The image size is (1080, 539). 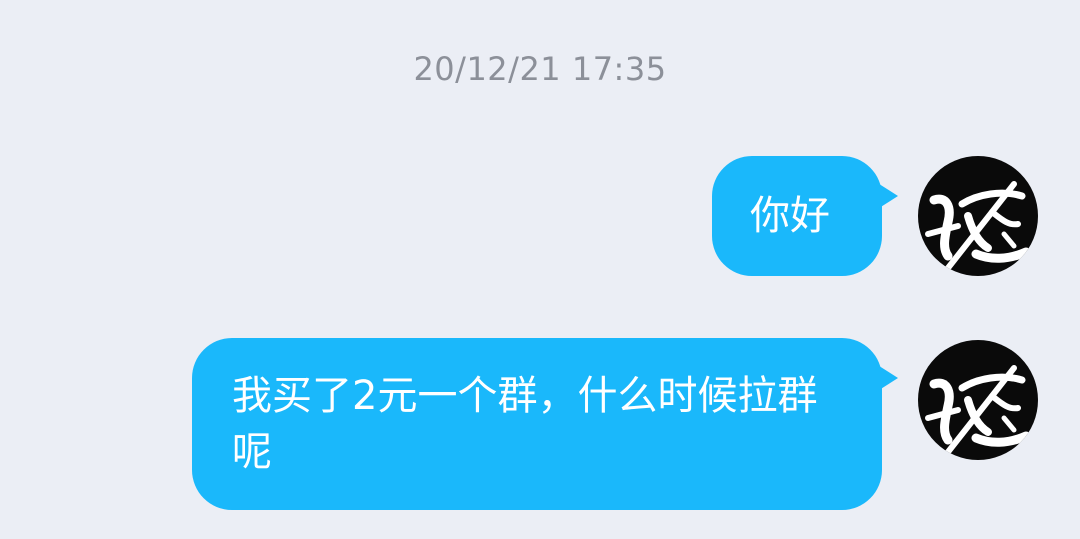 I want to click on message-timestamp: 20/12/21 17:35, so click(x=540, y=69).